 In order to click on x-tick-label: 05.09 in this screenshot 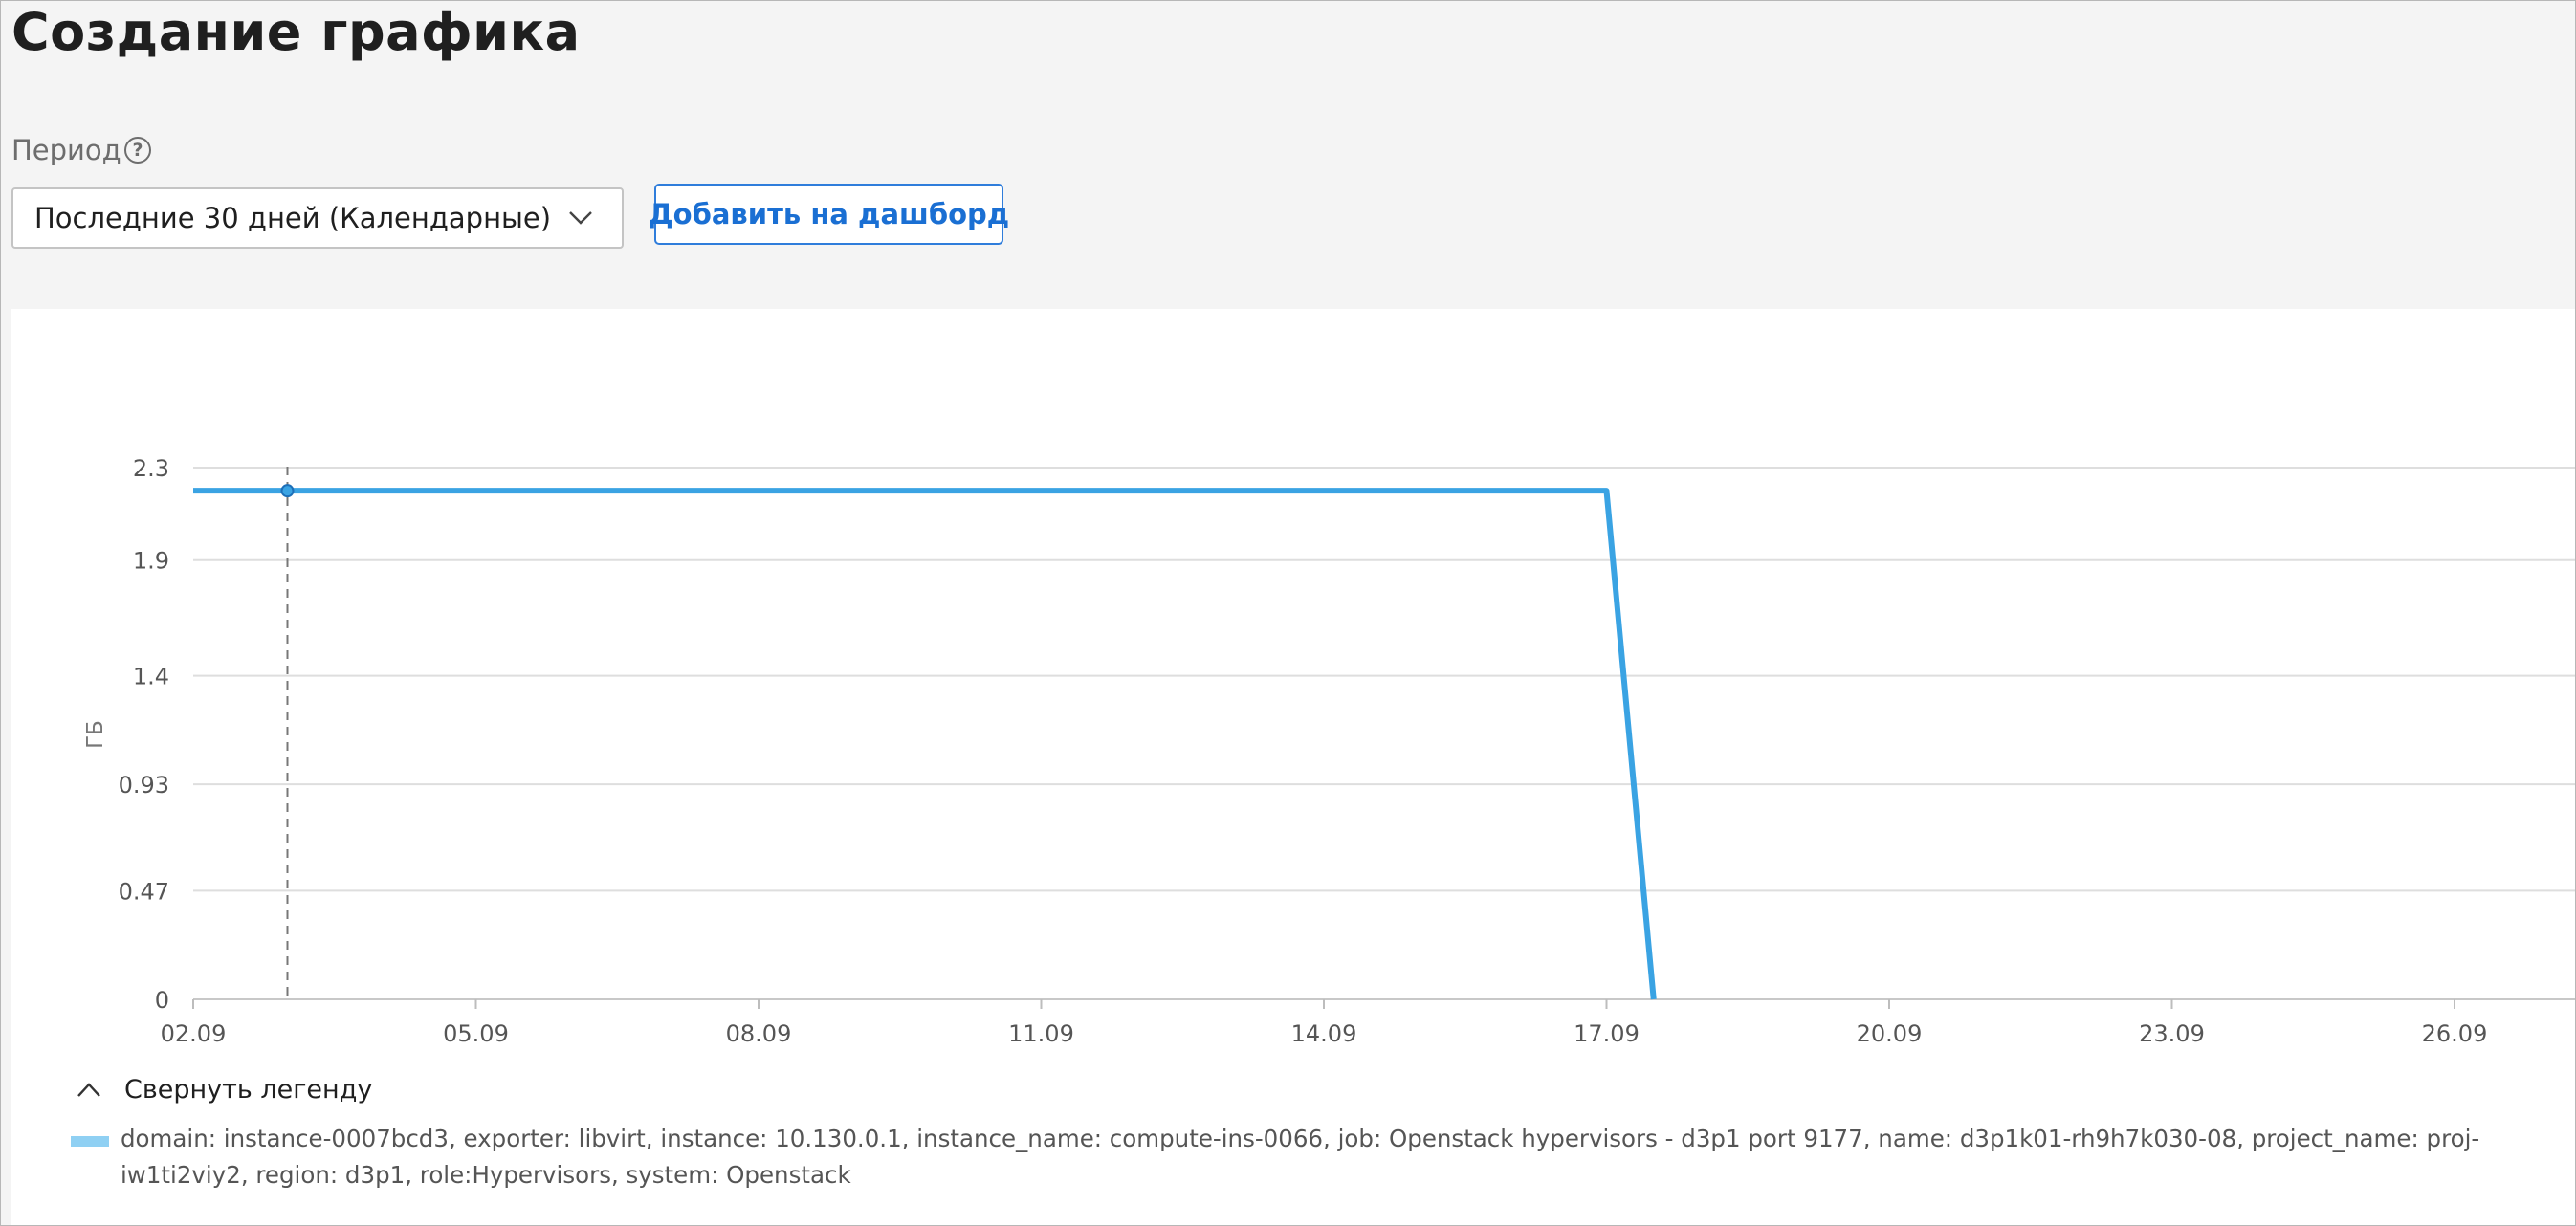, I will do `click(476, 1033)`.